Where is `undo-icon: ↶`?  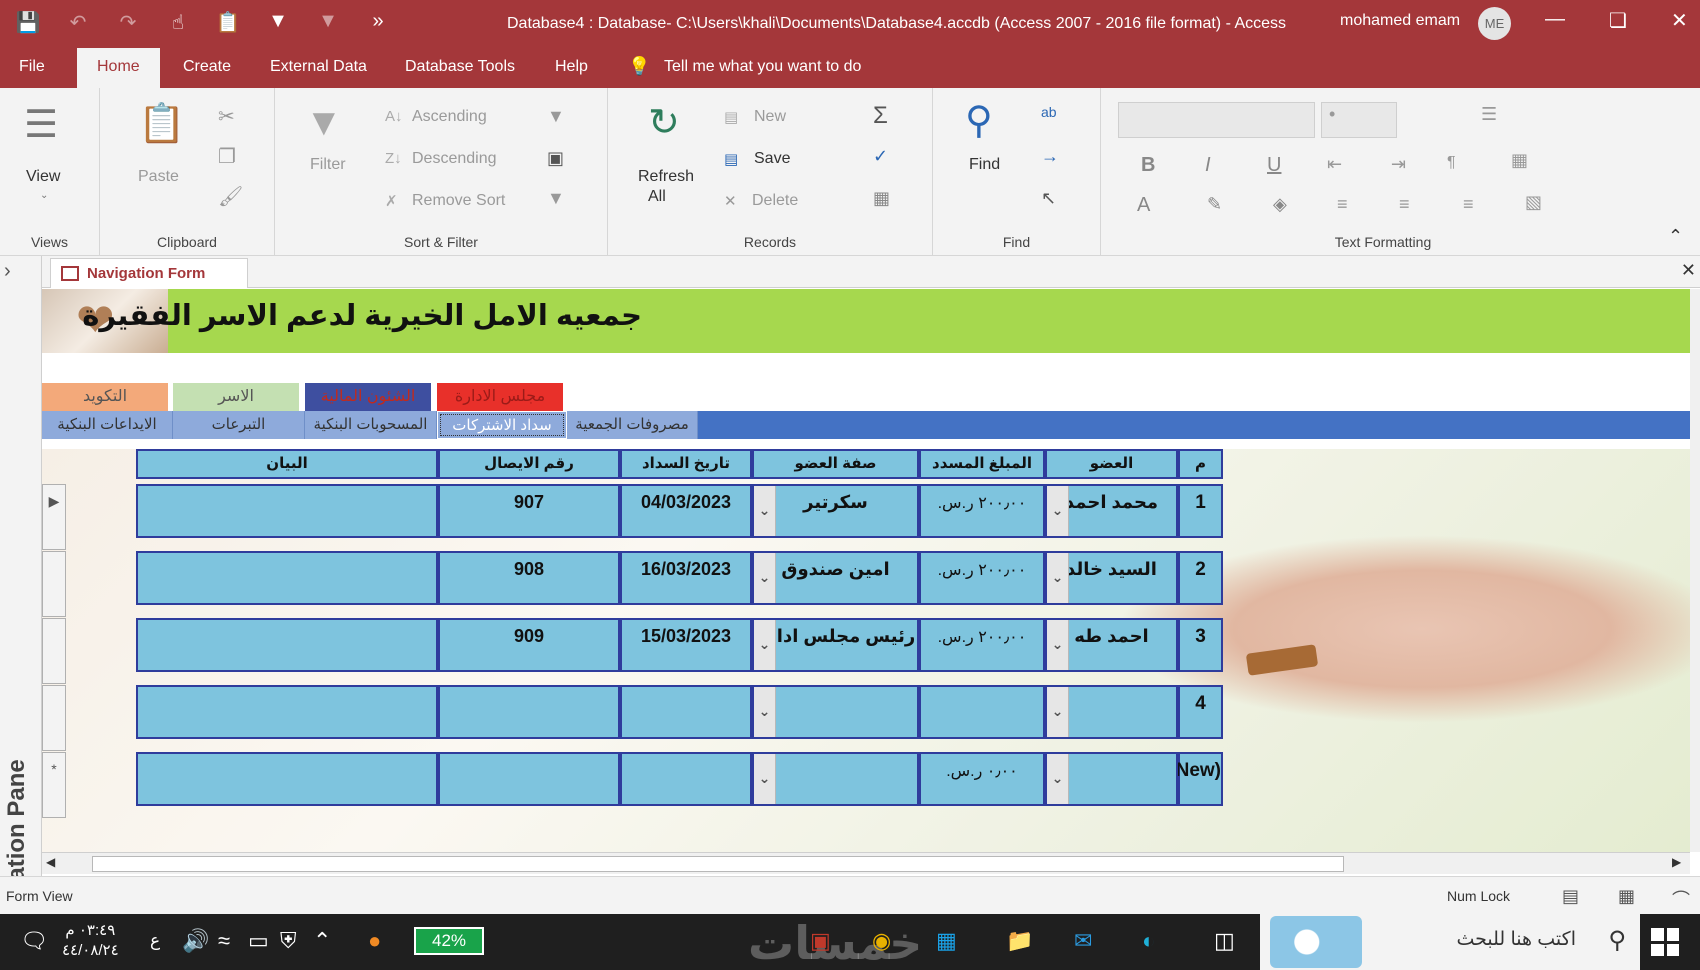 undo-icon: ↶ is located at coordinates (78, 22).